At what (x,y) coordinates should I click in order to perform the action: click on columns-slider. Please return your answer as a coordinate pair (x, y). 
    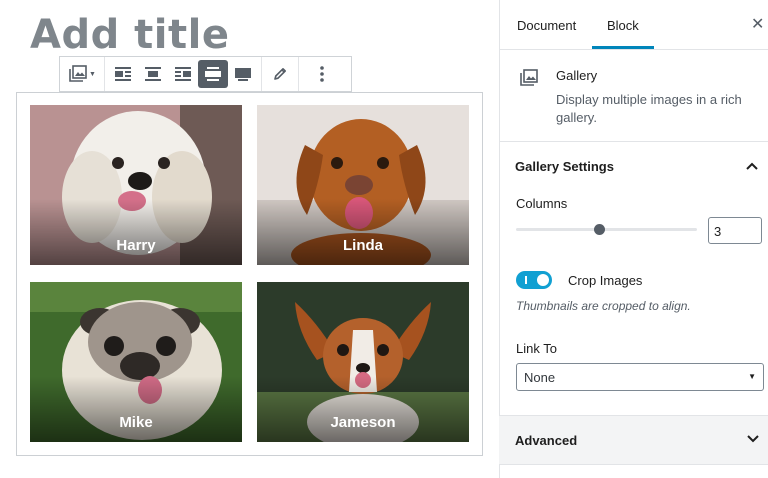
    Looking at the image, I should click on (606, 229).